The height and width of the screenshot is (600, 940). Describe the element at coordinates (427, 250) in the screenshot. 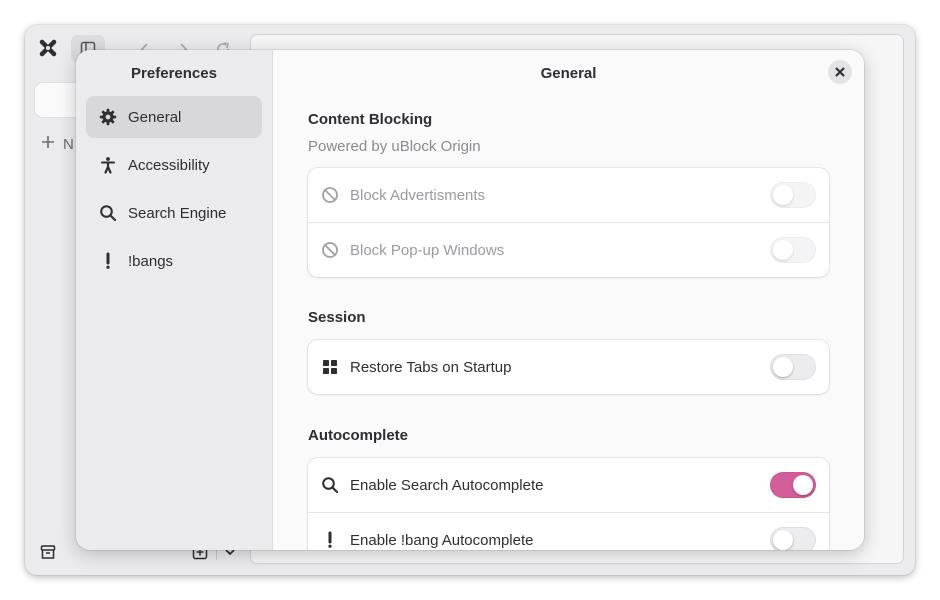

I see `row-label: Block Pop-up Windows` at that location.